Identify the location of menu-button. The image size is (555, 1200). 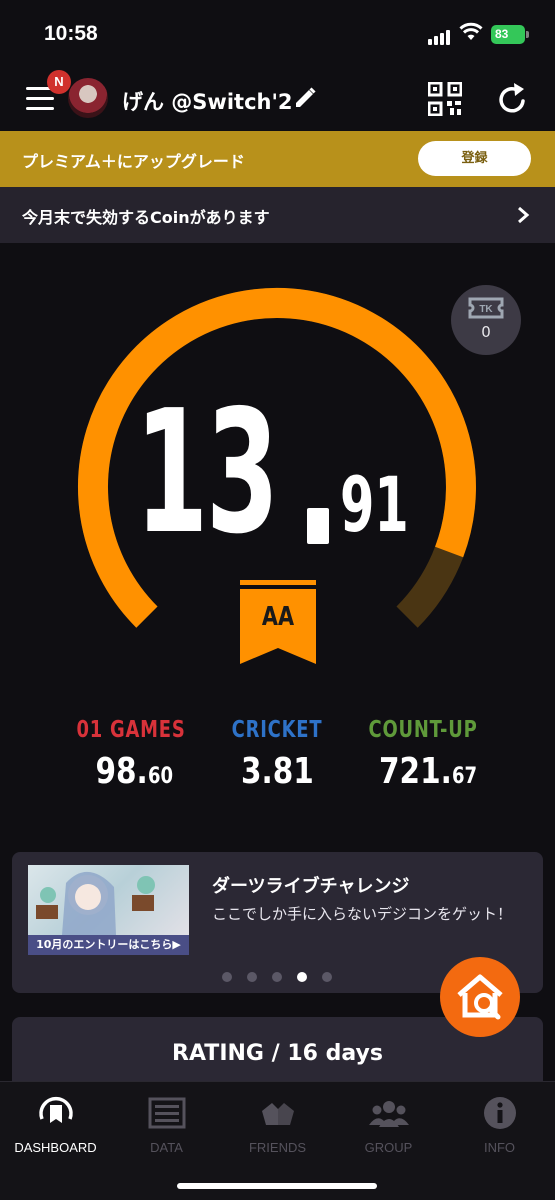
(40, 100).